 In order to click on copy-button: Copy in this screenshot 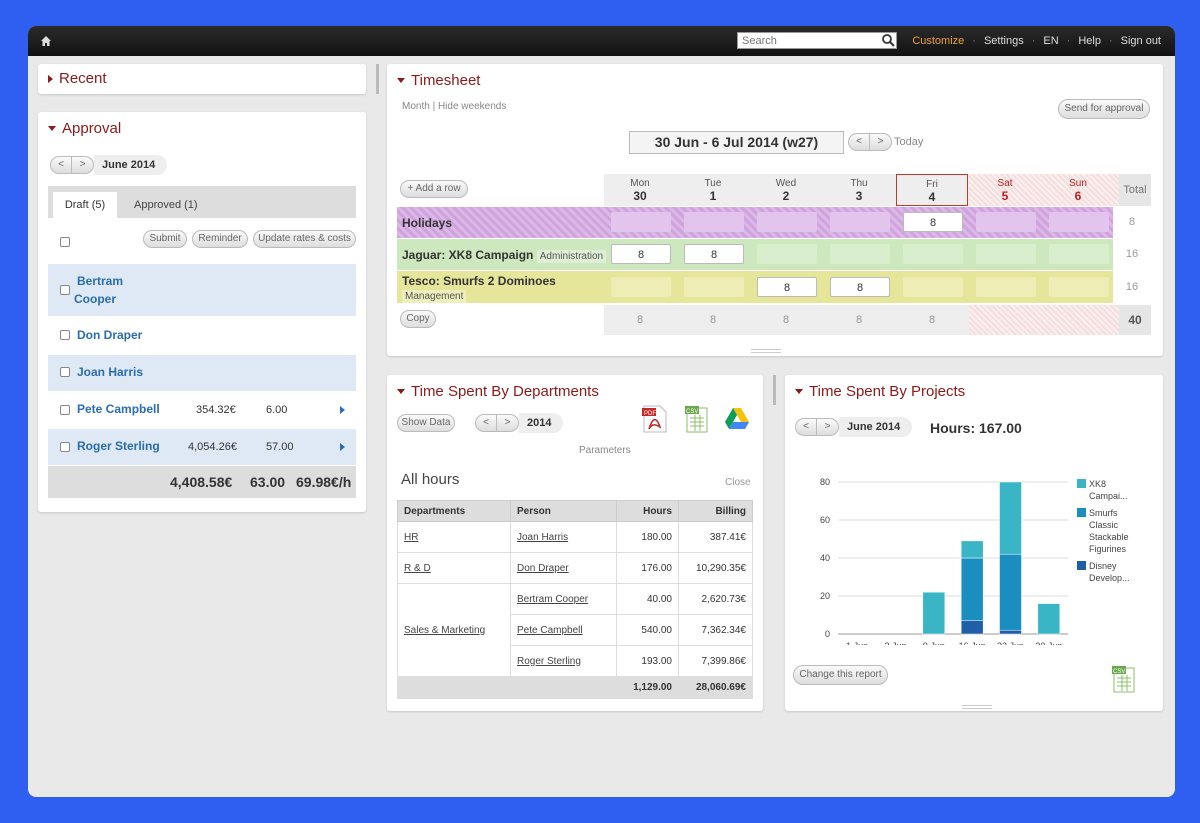, I will do `click(418, 319)`.